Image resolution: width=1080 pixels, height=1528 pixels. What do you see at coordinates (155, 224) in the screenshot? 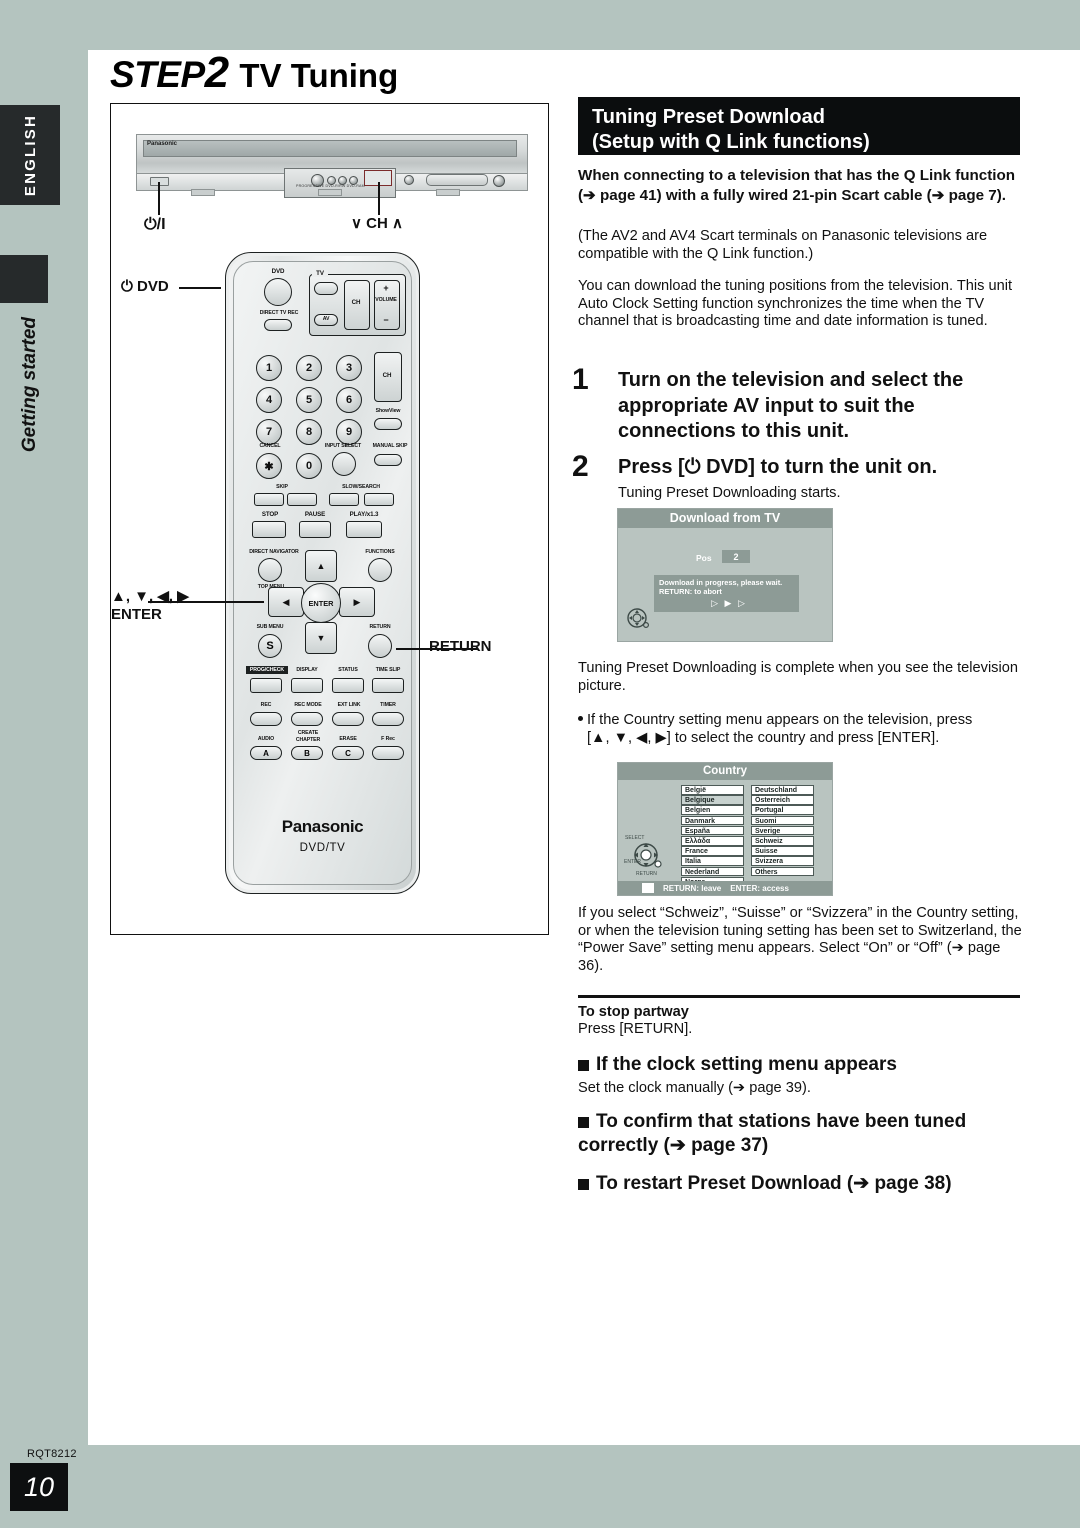
I see `callout-power-label: ⏻/I` at bounding box center [155, 224].